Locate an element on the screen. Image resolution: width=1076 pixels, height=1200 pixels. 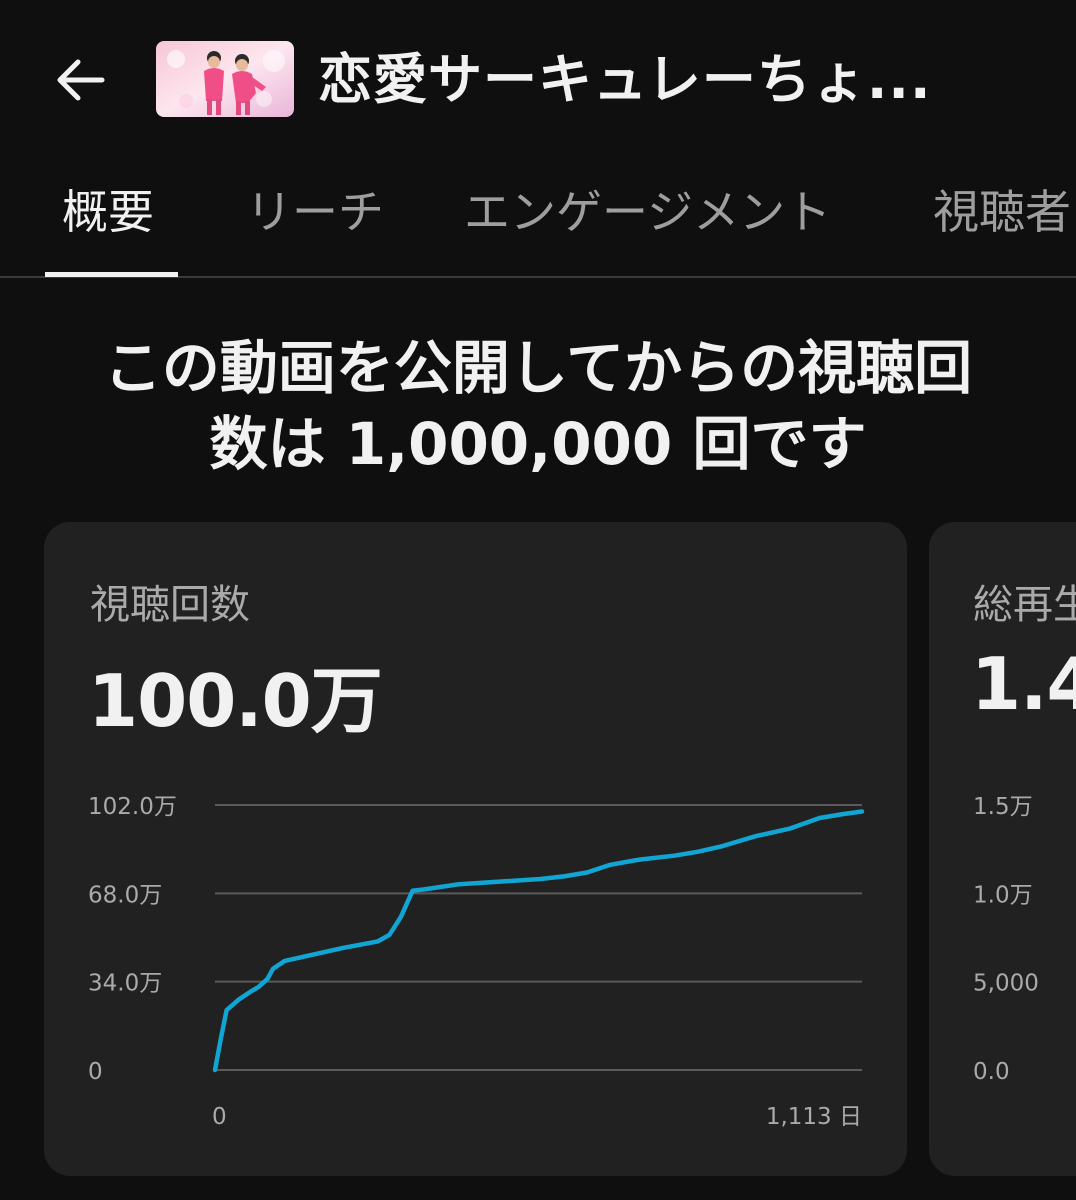
y-tick-label: 1.5万 is located at coordinates (1003, 807).